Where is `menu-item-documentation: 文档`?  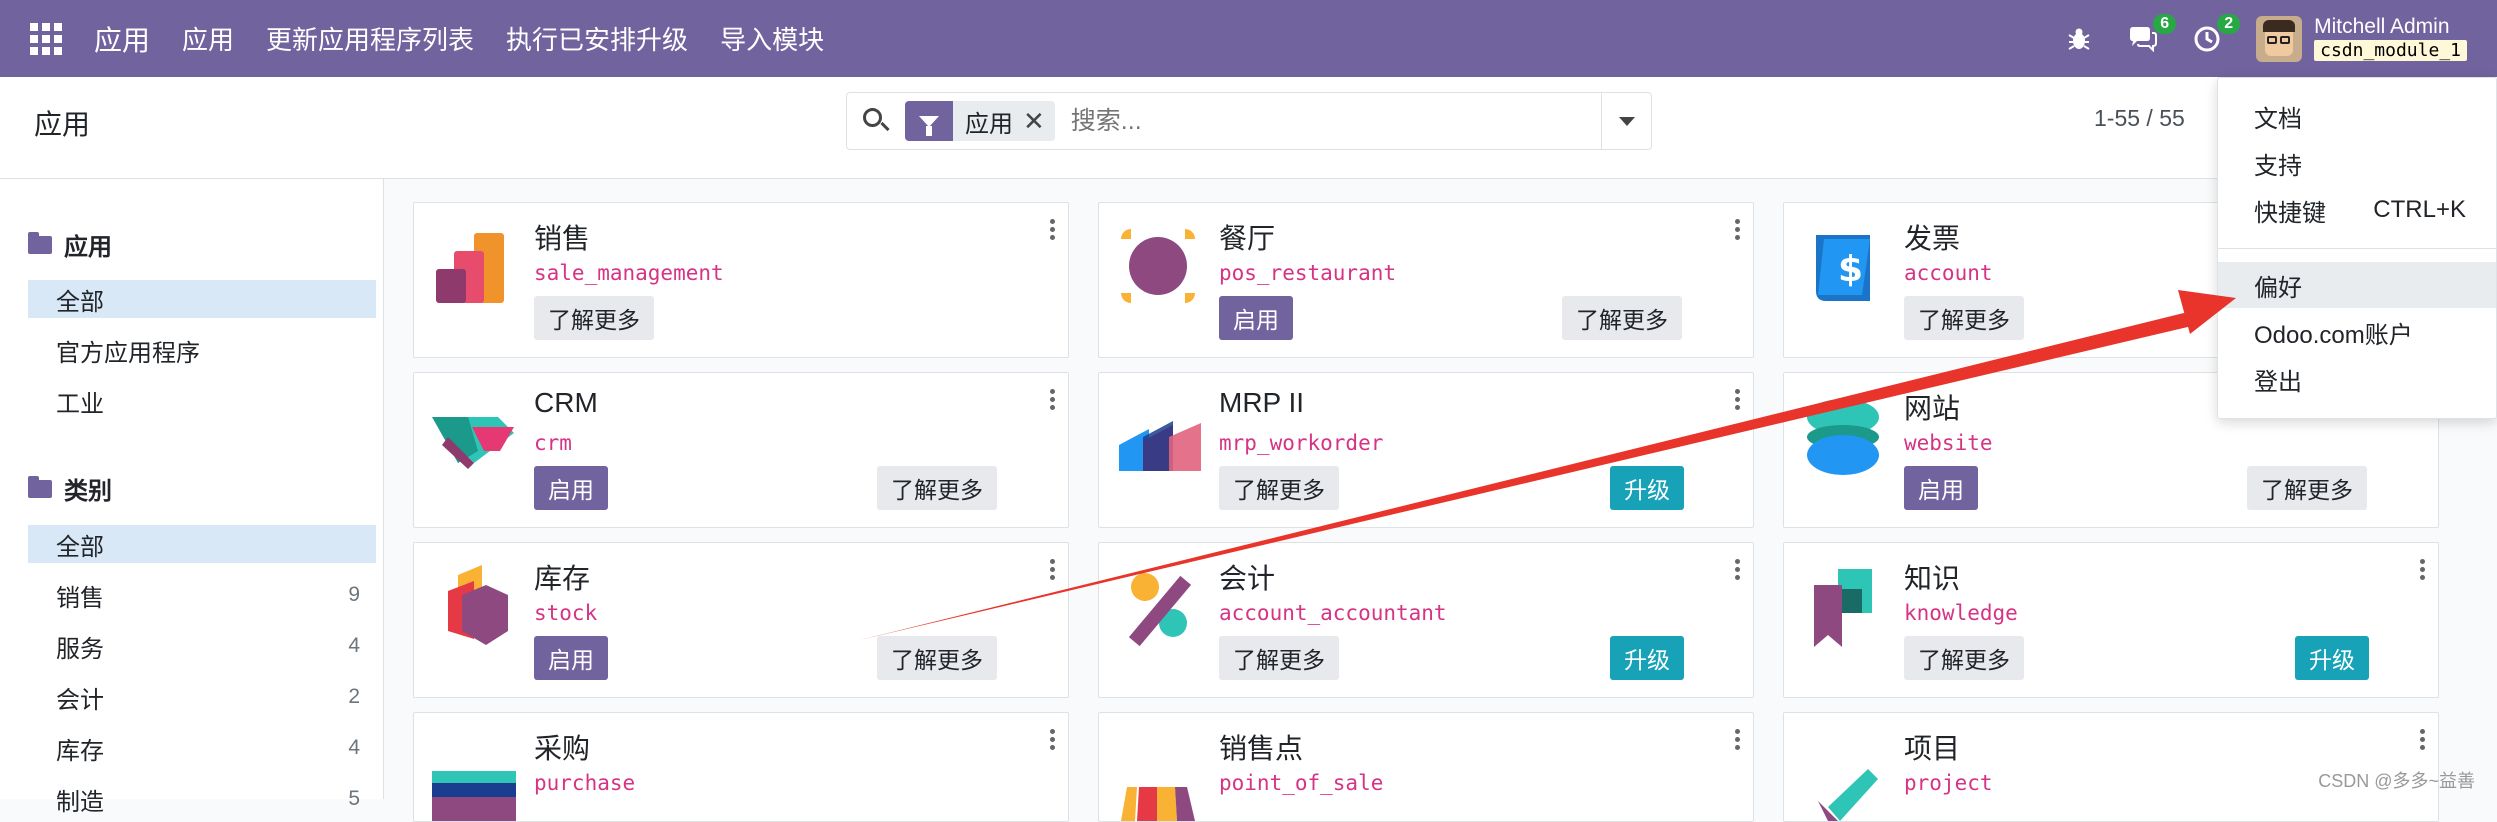
menu-item-documentation: 文档 is located at coordinates (2357, 116).